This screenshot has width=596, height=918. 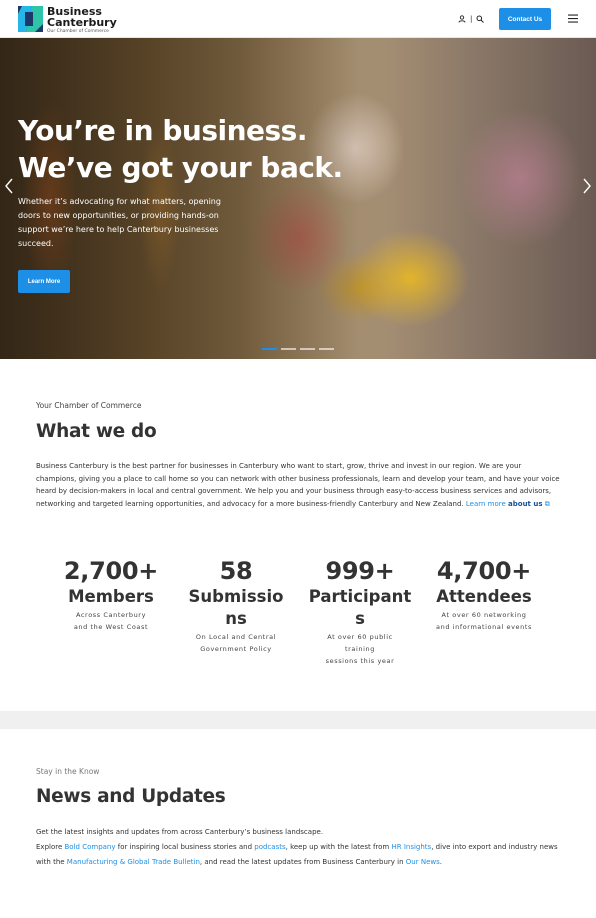 I want to click on manufacturing-bulletin-link: Manufacturing & Global Trade Bulletin, so click(x=133, y=862).